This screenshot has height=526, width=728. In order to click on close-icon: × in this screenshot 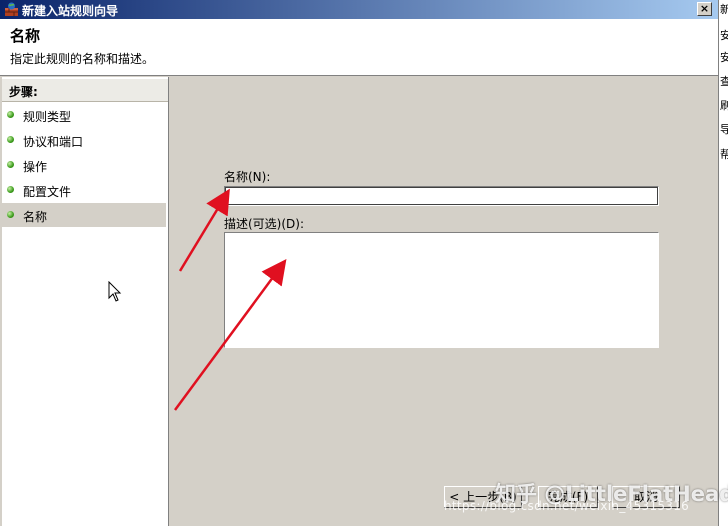, I will do `click(704, 8)`.